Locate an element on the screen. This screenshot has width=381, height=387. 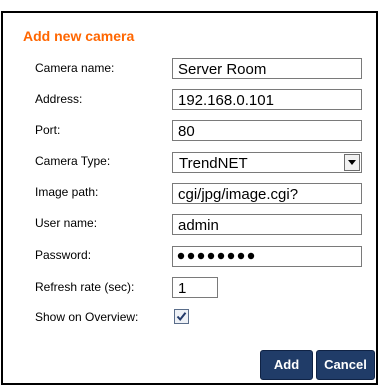
show-on-overview-label: Show on Overview: is located at coordinates (87, 317).